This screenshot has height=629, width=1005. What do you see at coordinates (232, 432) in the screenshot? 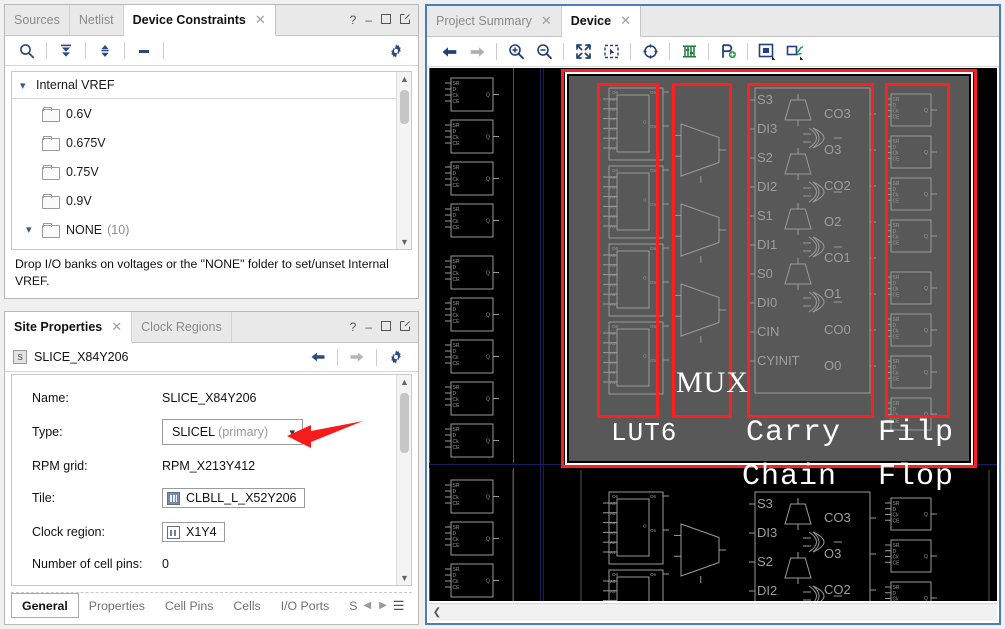
I see `site-type-select: SLICEL (primary) ▾` at bounding box center [232, 432].